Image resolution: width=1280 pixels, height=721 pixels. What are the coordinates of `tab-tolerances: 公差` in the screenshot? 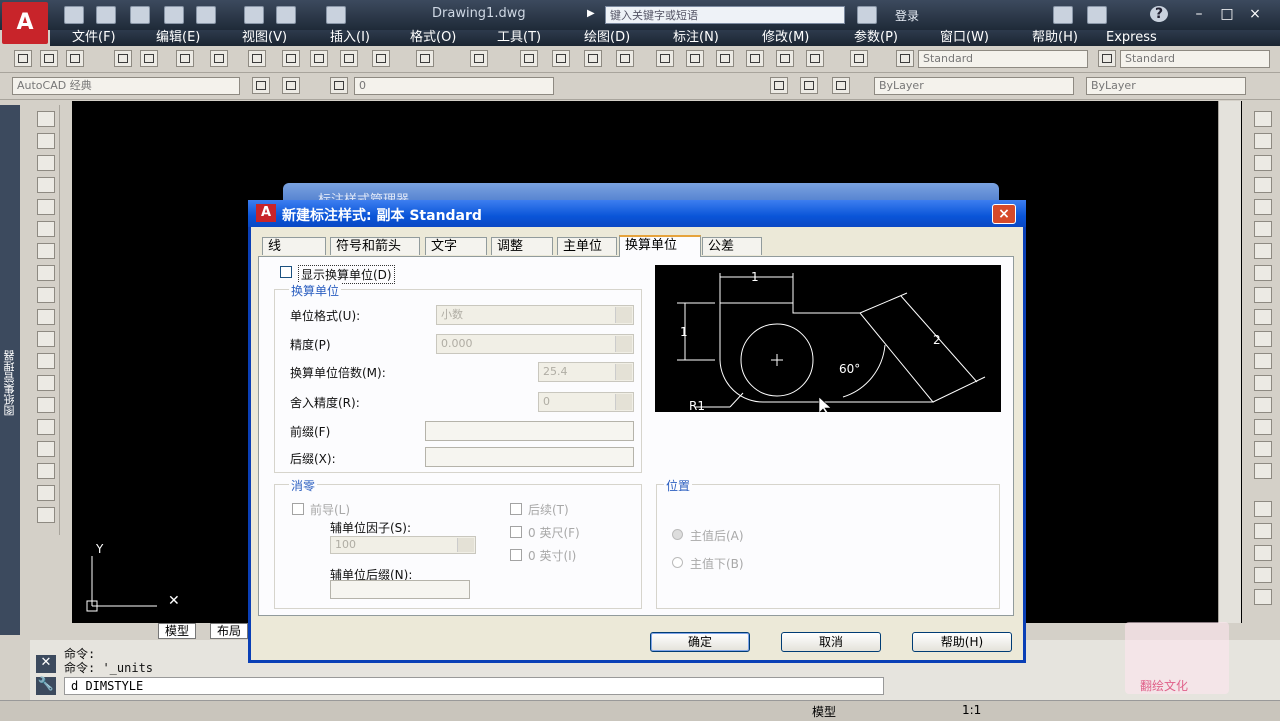 It's located at (732, 246).